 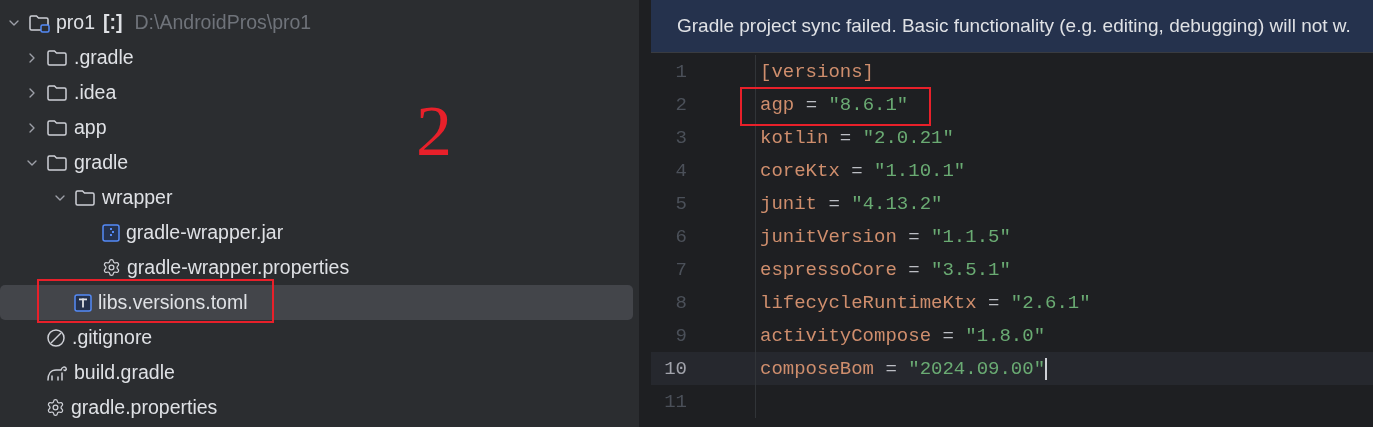 I want to click on tree-item-name: libs.versions.toml, so click(x=173, y=302).